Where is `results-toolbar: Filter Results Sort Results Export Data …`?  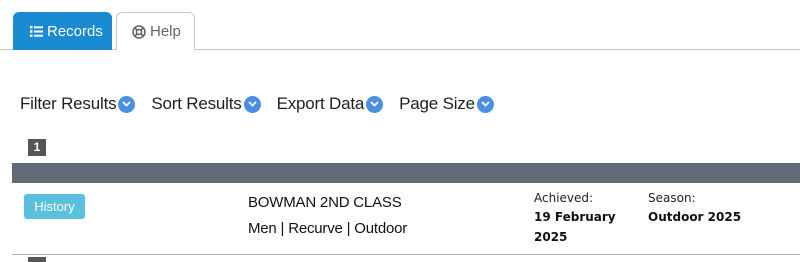 results-toolbar: Filter Results Sort Results Export Data … is located at coordinates (265, 104).